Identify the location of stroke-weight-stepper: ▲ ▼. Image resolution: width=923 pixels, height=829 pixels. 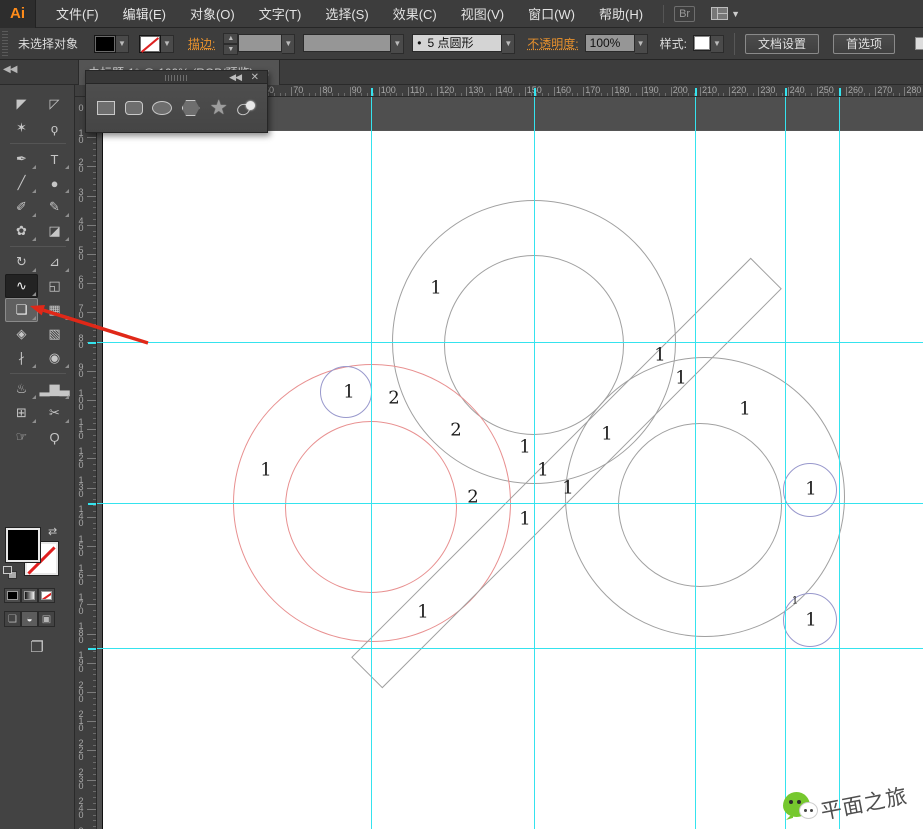
(231, 43).